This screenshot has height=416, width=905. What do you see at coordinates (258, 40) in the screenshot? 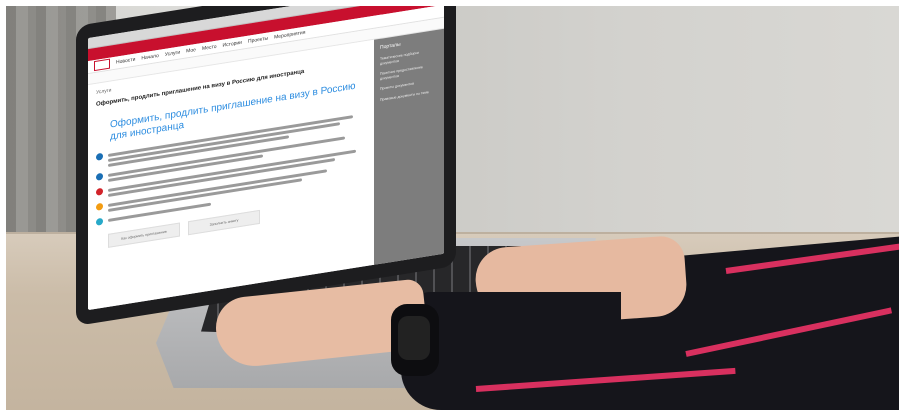
I see `nav-item: Проекты` at bounding box center [258, 40].